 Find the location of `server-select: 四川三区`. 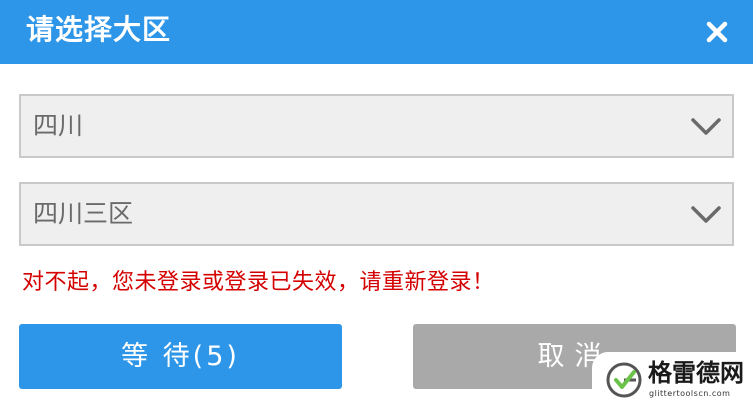

server-select: 四川三区 is located at coordinates (376, 214).